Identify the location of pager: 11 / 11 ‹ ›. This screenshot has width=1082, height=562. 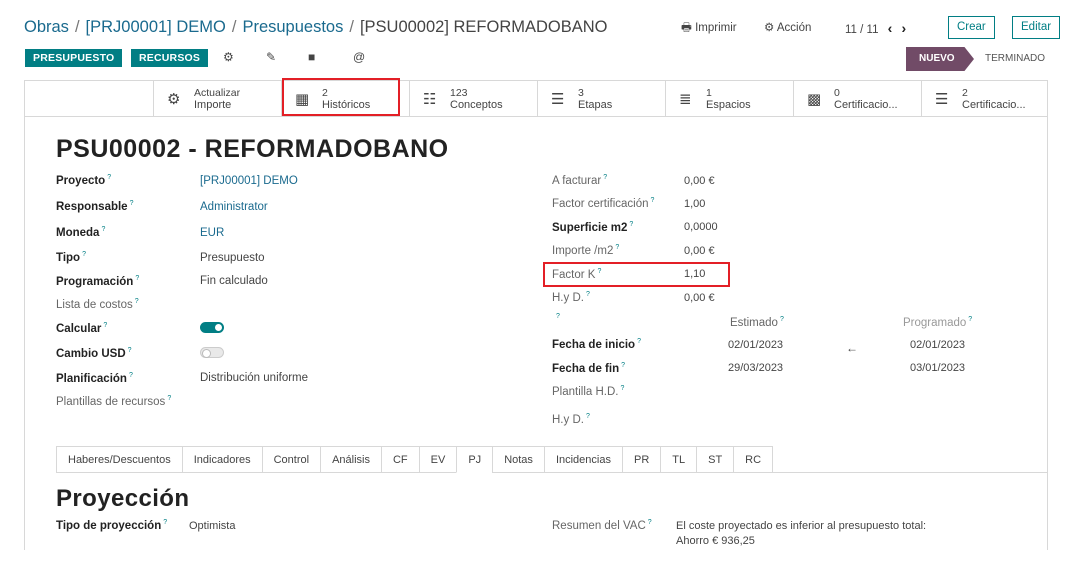
(875, 28).